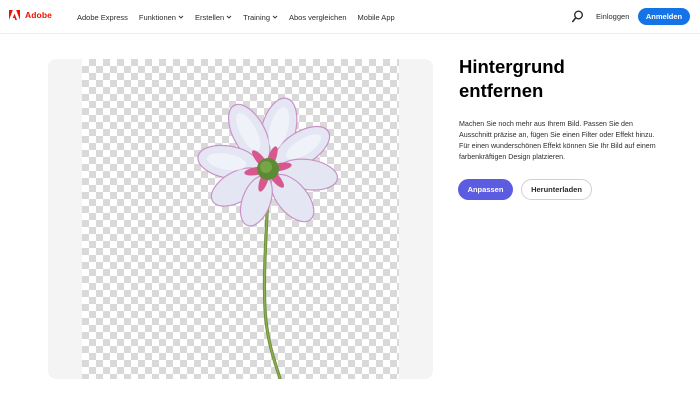 This screenshot has width=700, height=395. Describe the element at coordinates (209, 17) in the screenshot. I see `nav-link-label: Erstellen` at that location.